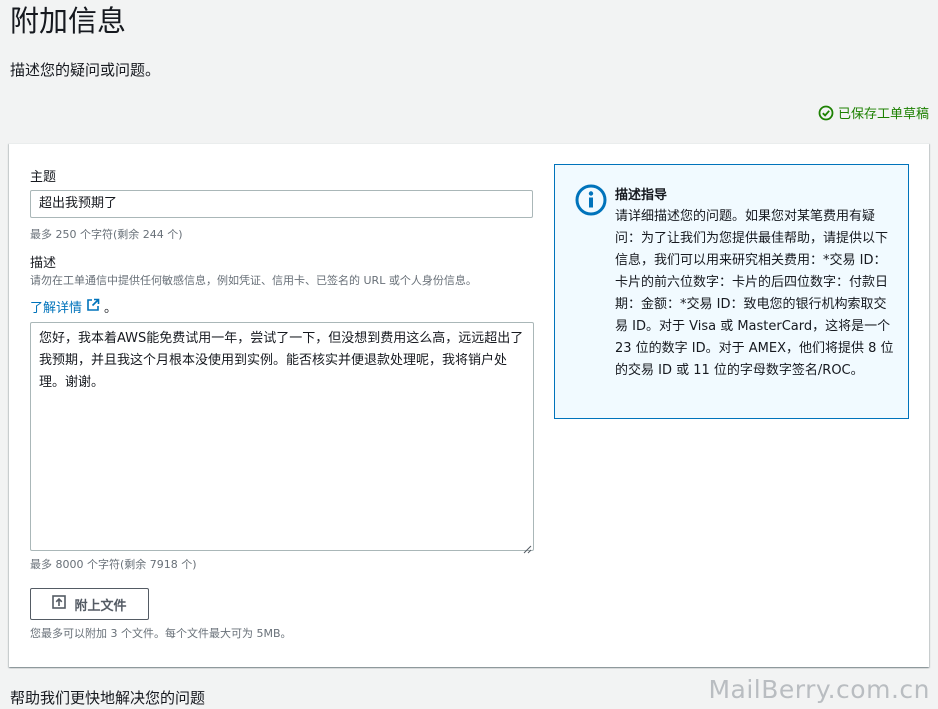  Describe the element at coordinates (108, 698) in the screenshot. I see `next-section-heading: 帮助我们更快地解决您的问题` at that location.